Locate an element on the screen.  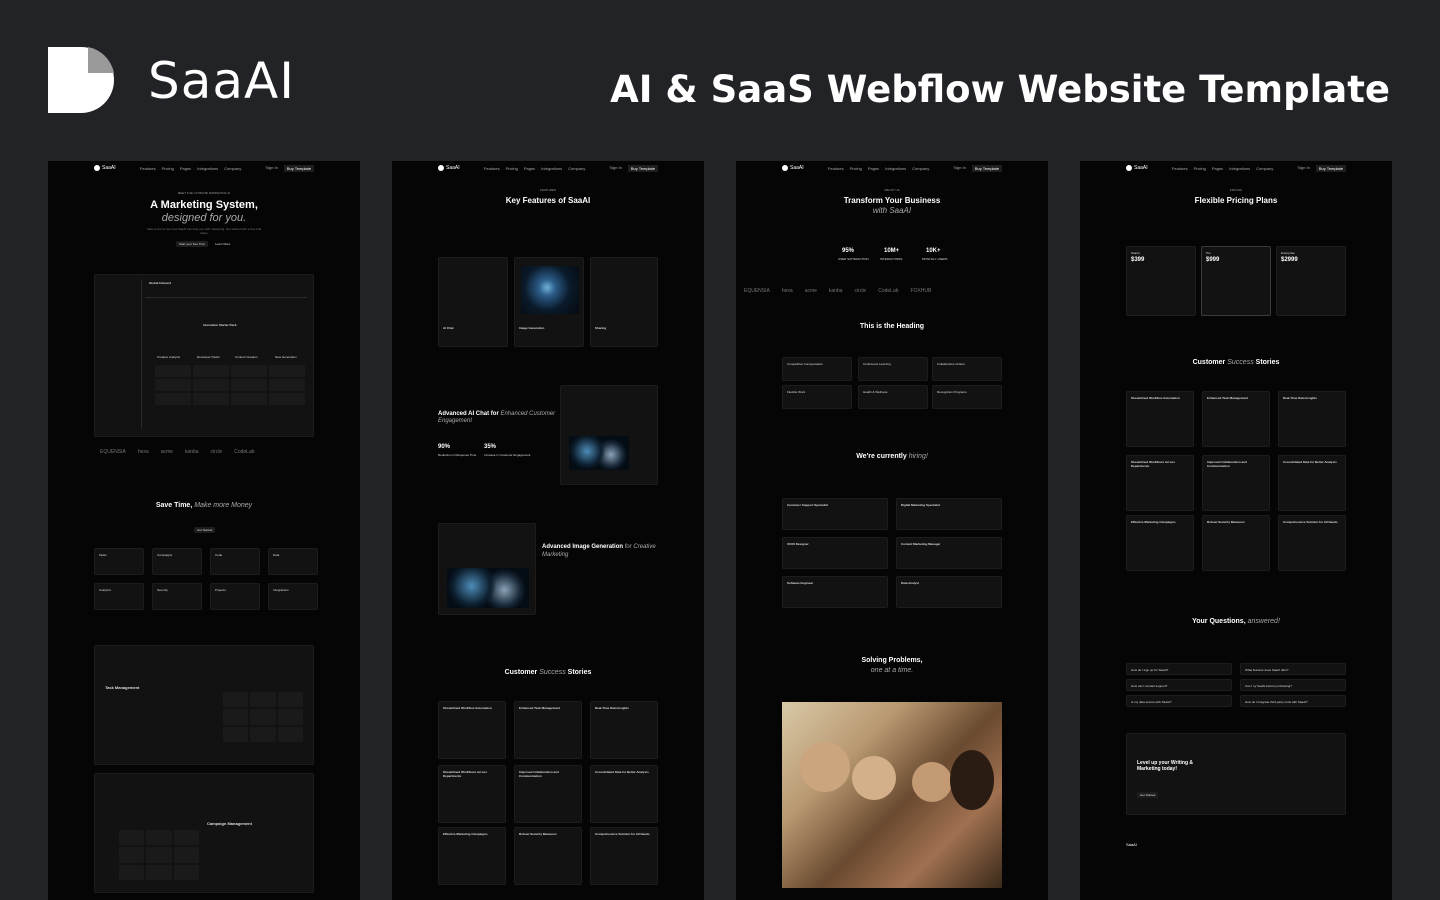
brand-name: SaaAI is located at coordinates (221, 81).